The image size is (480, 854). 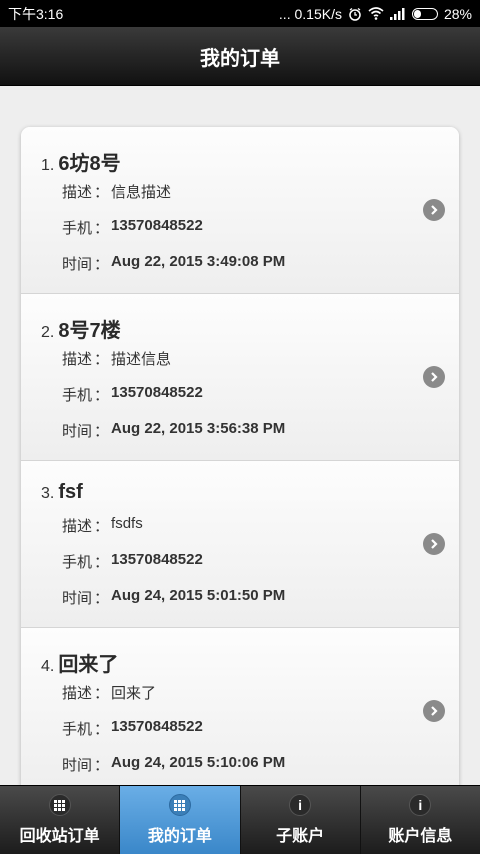 I want to click on tab-recycle-orders: 回收站订单, so click(x=60, y=820).